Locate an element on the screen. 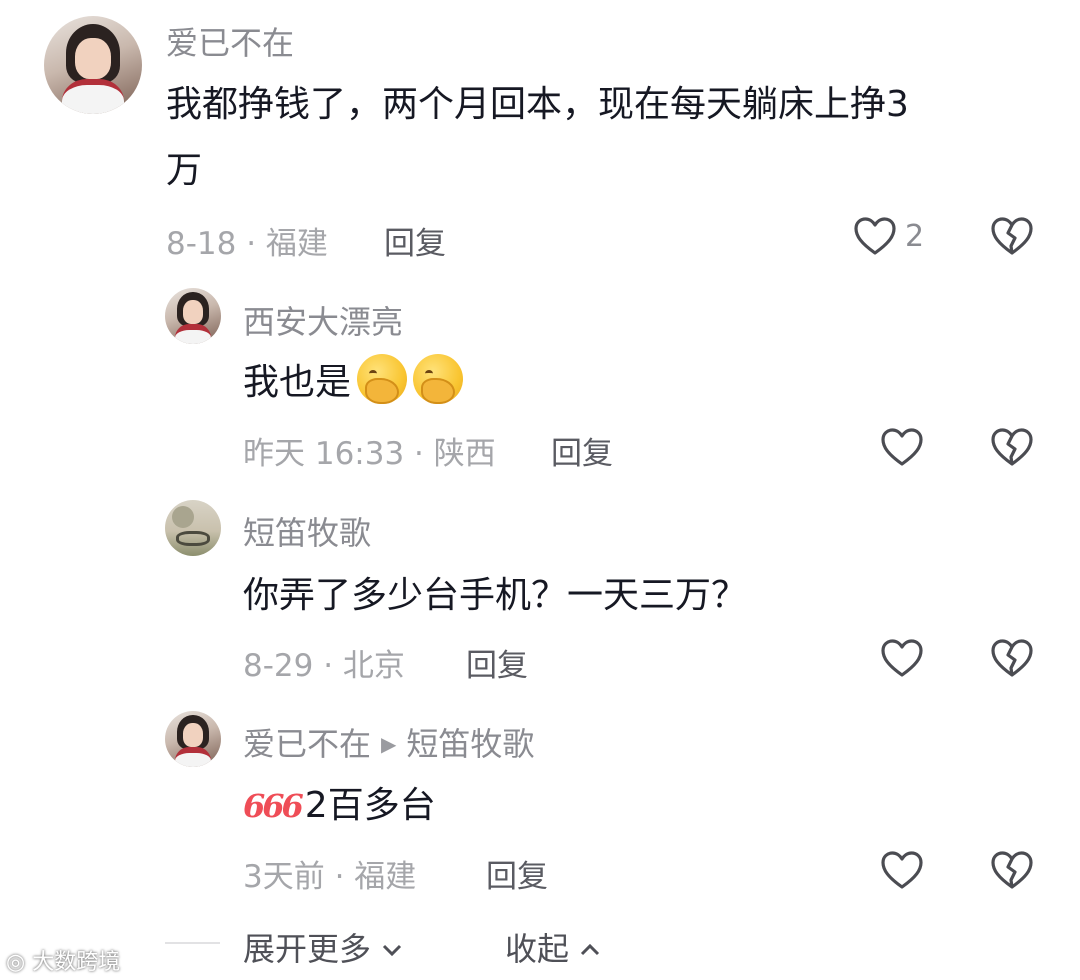 The height and width of the screenshot is (980, 1080). collapse-button: 收起 is located at coordinates (553, 947).